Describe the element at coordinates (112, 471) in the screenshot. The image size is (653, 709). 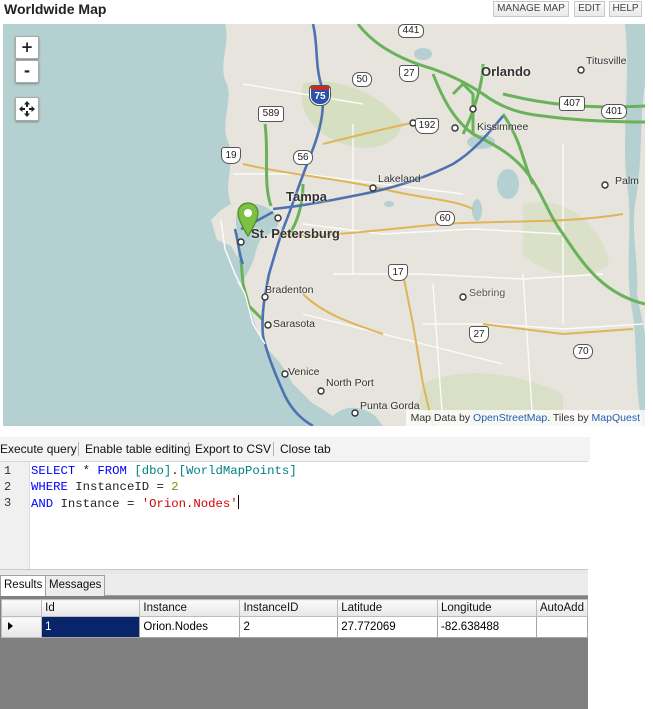
I see `sql-keyword: FROM` at that location.